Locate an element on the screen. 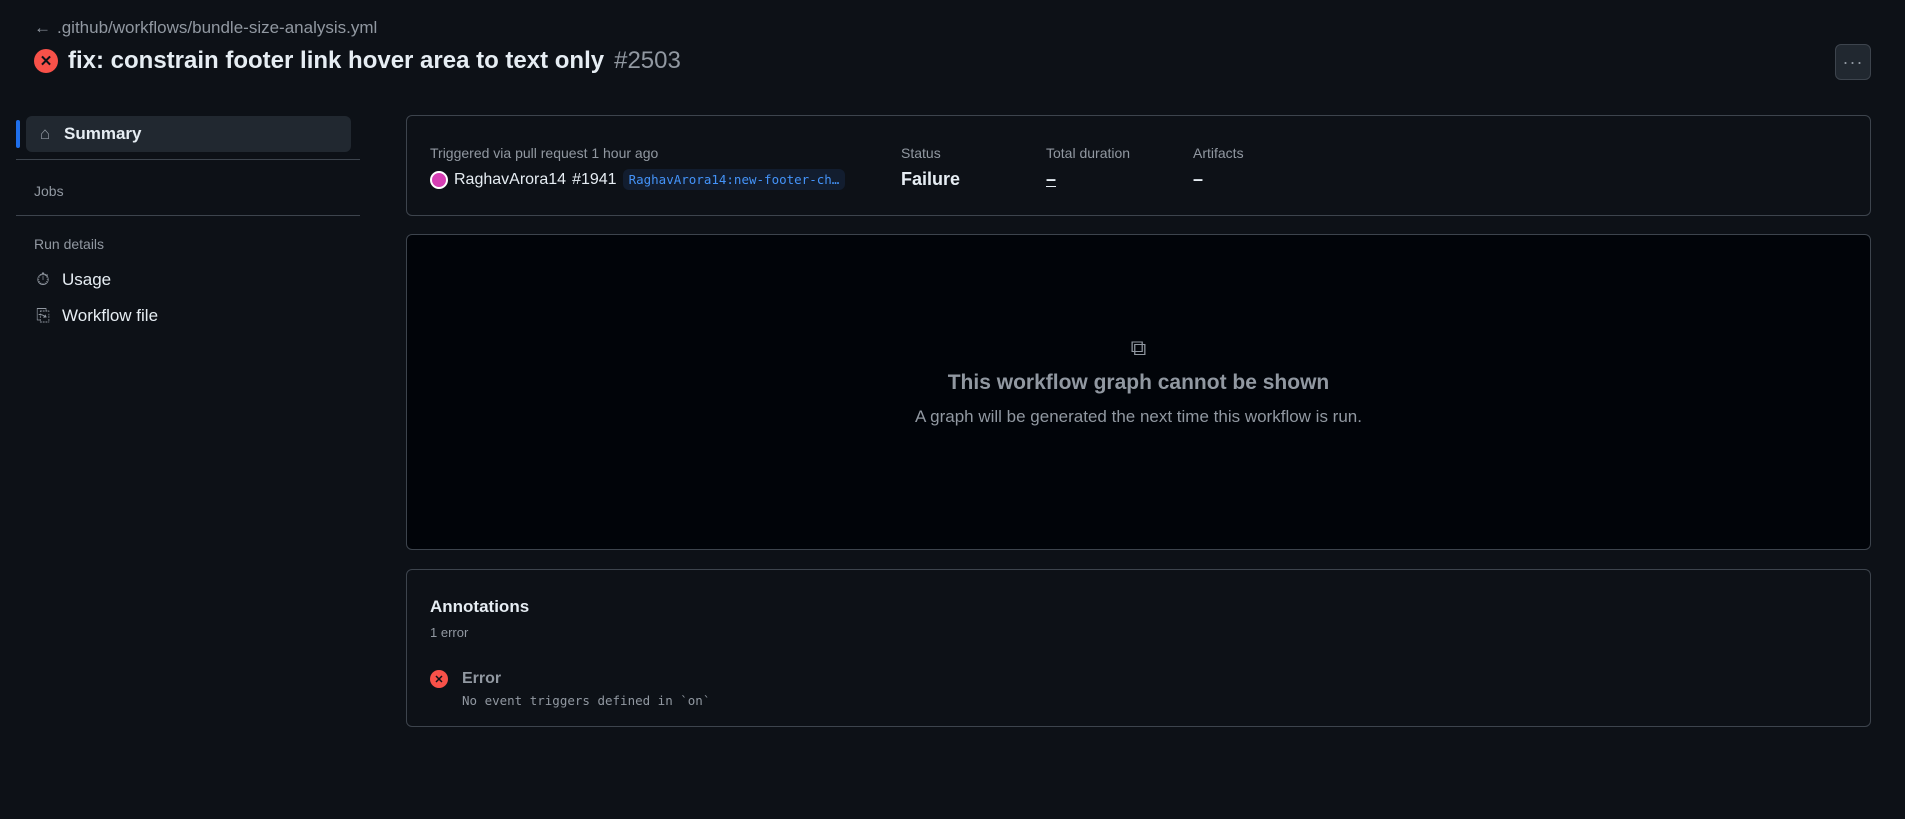  jobs-heading: Jobs is located at coordinates (49, 191).